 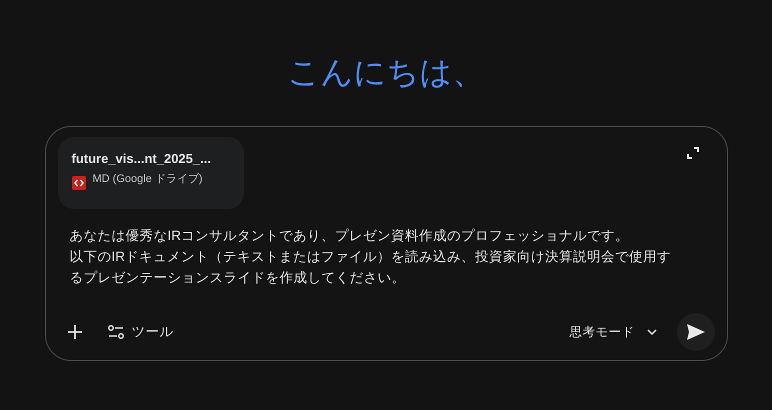 I want to click on mode-dropdown: 思考モード, so click(x=613, y=332).